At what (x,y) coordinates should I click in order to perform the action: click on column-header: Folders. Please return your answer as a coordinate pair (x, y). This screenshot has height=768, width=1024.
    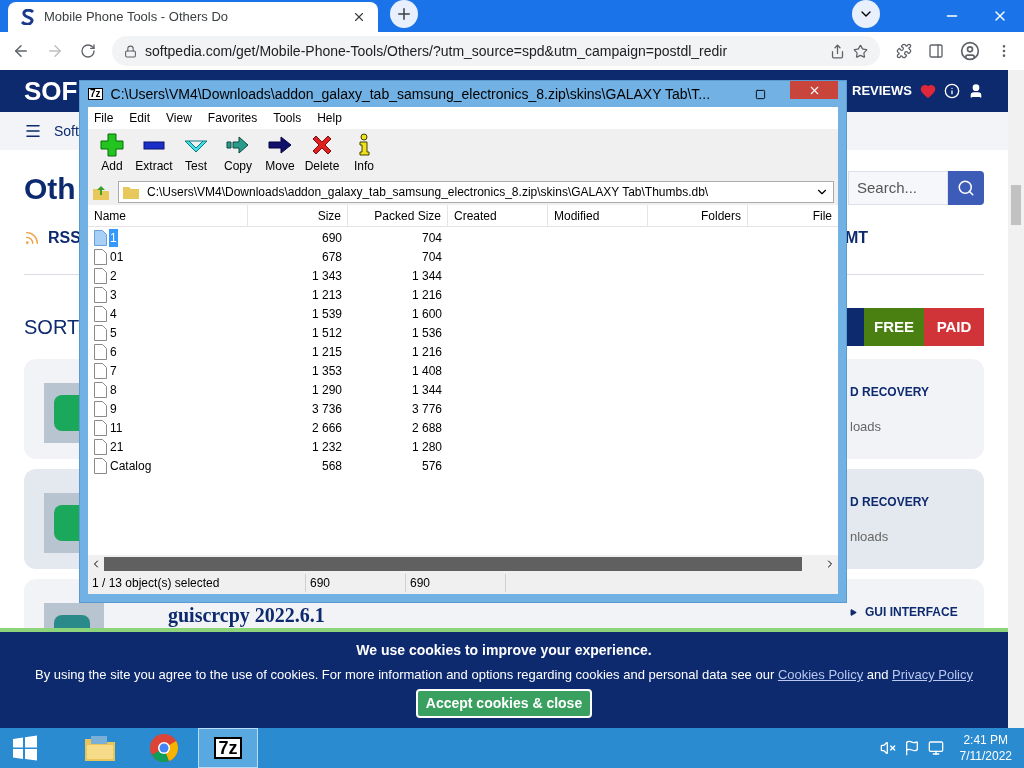
    Looking at the image, I should click on (698, 215).